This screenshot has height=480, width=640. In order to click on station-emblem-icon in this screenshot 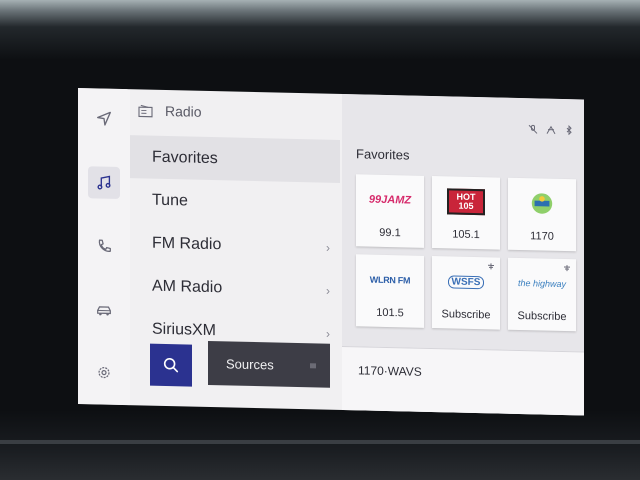, I will do `click(542, 203)`.